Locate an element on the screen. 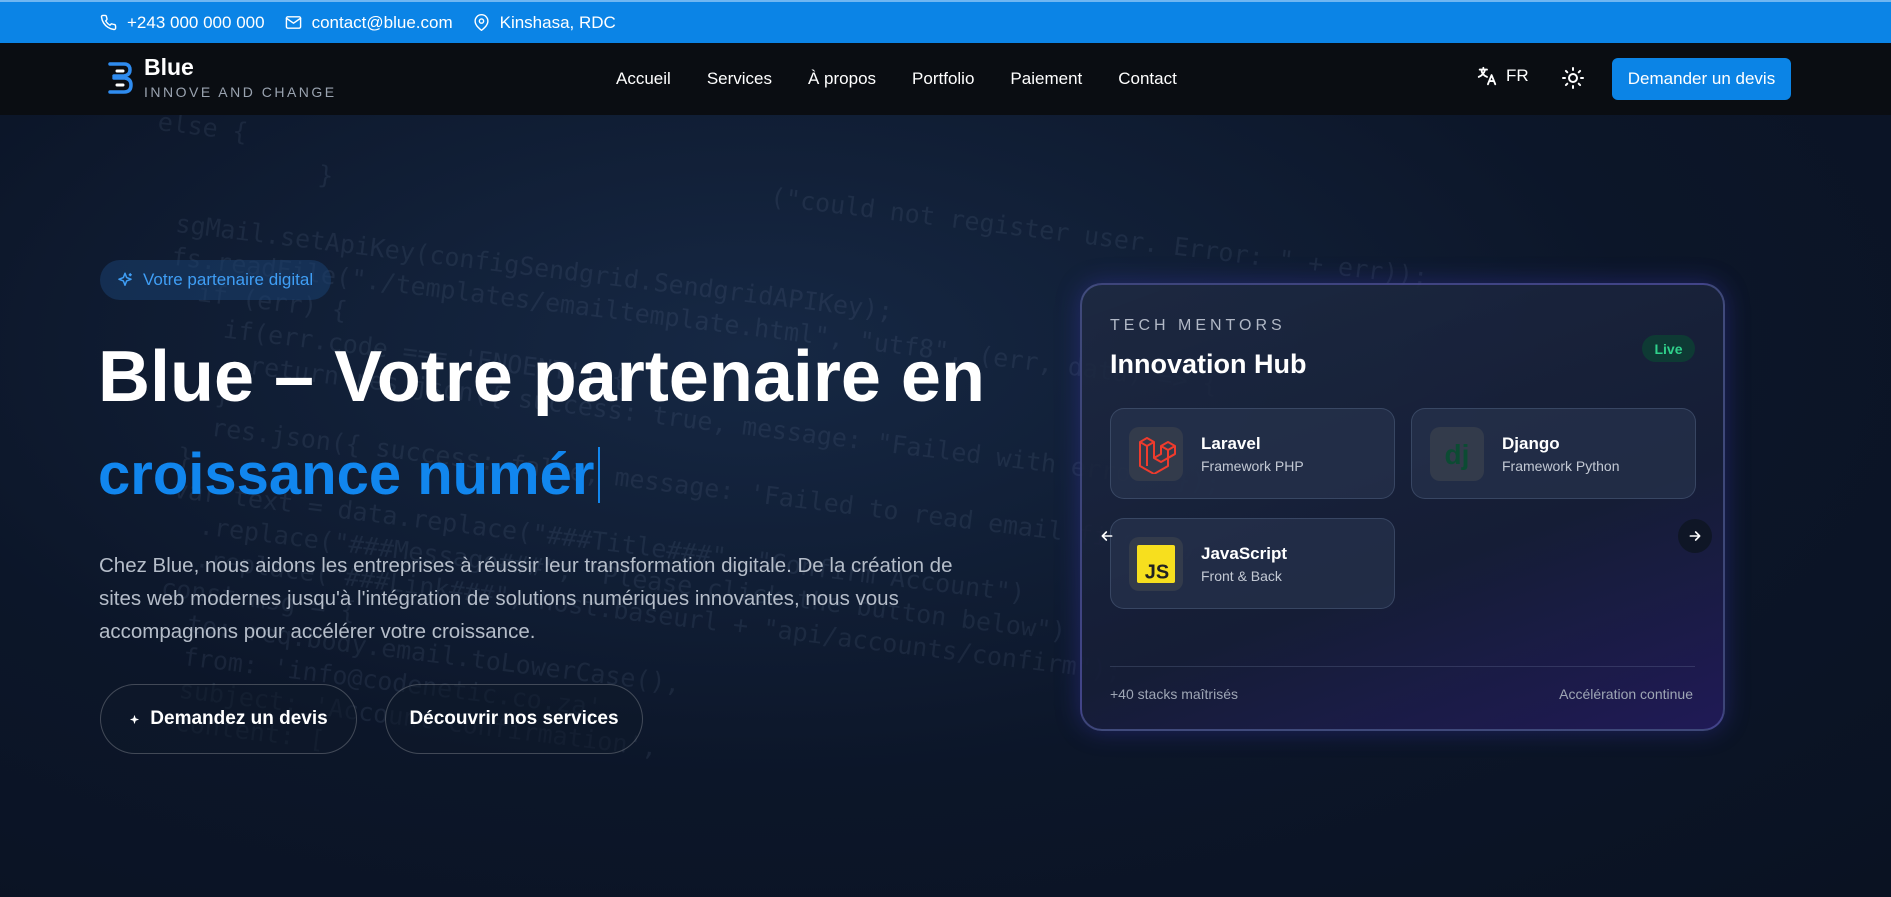  logo-icon is located at coordinates (120, 77).